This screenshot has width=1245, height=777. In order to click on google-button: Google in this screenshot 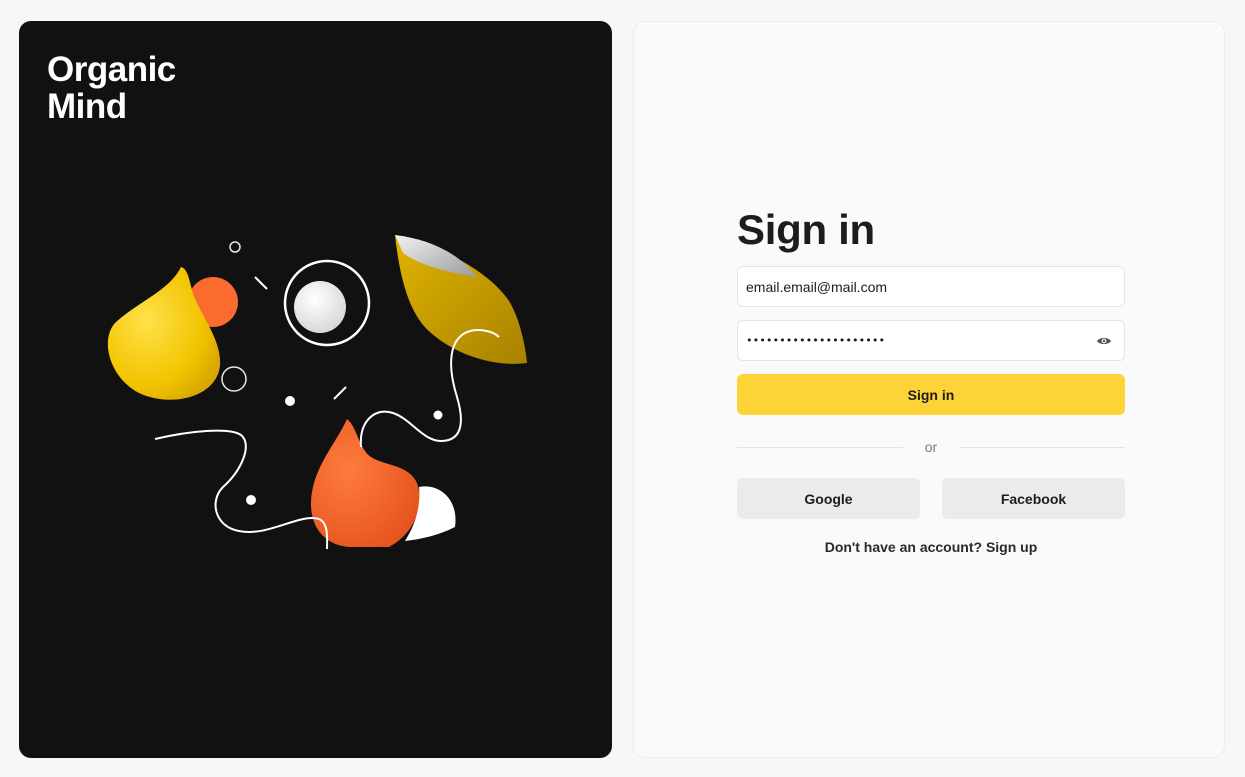, I will do `click(828, 498)`.